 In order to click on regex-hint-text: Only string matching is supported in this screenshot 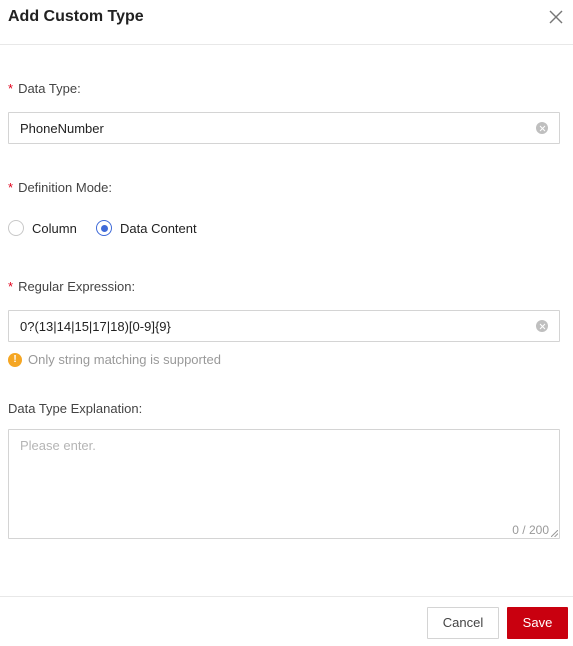, I will do `click(124, 359)`.